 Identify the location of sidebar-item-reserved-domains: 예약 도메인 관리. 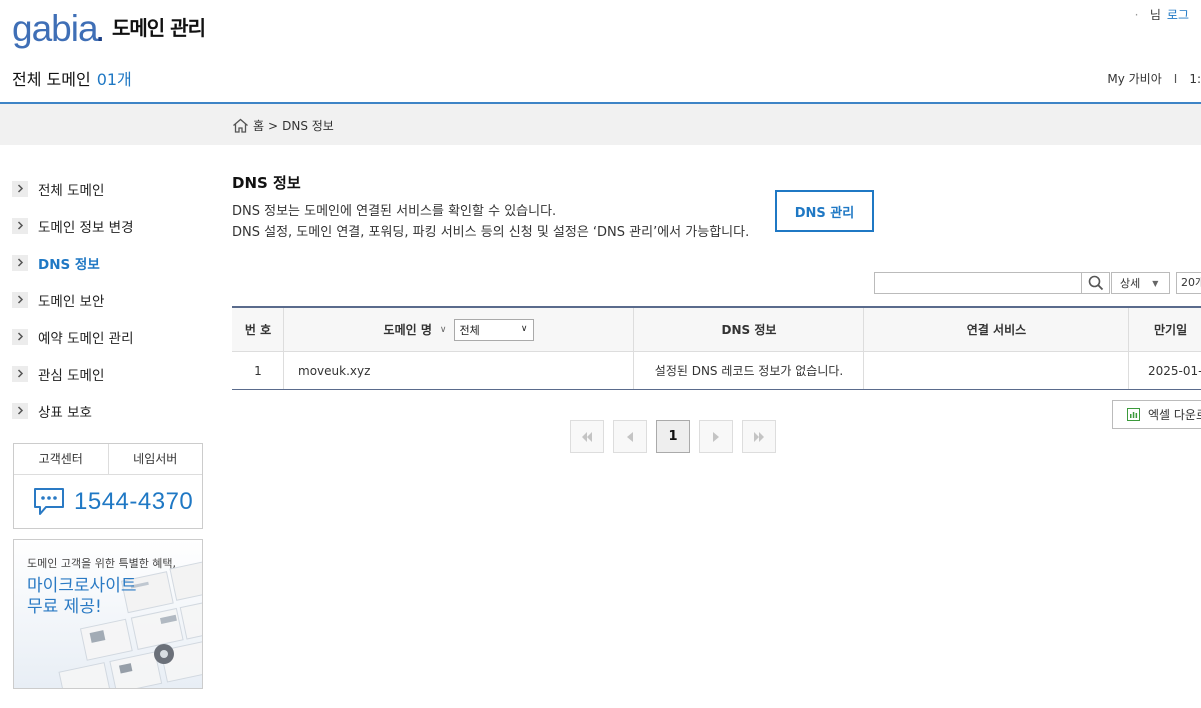
(107, 336).